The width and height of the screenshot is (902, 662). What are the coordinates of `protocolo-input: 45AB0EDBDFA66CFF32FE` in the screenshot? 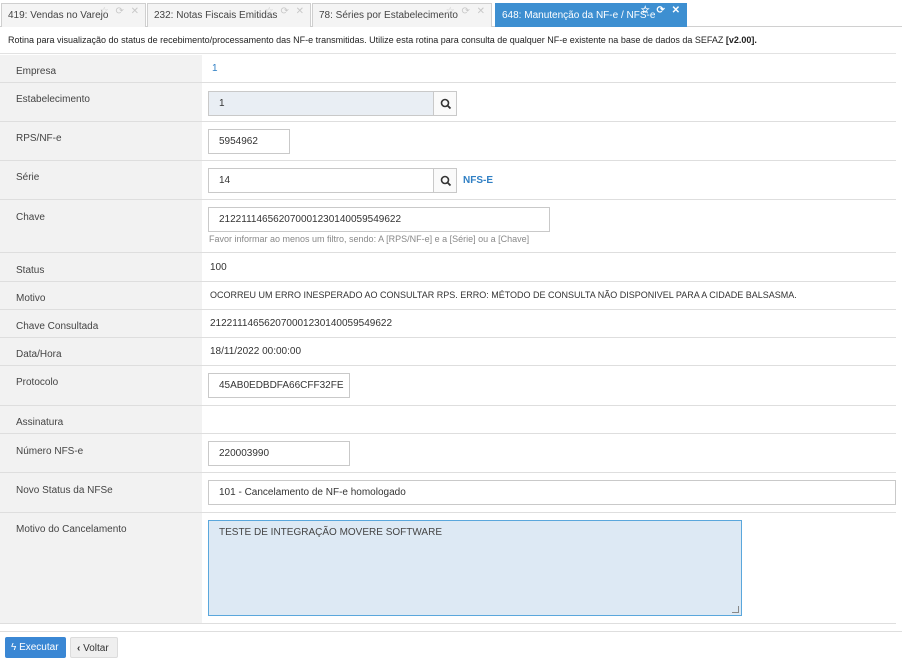 It's located at (279, 385).